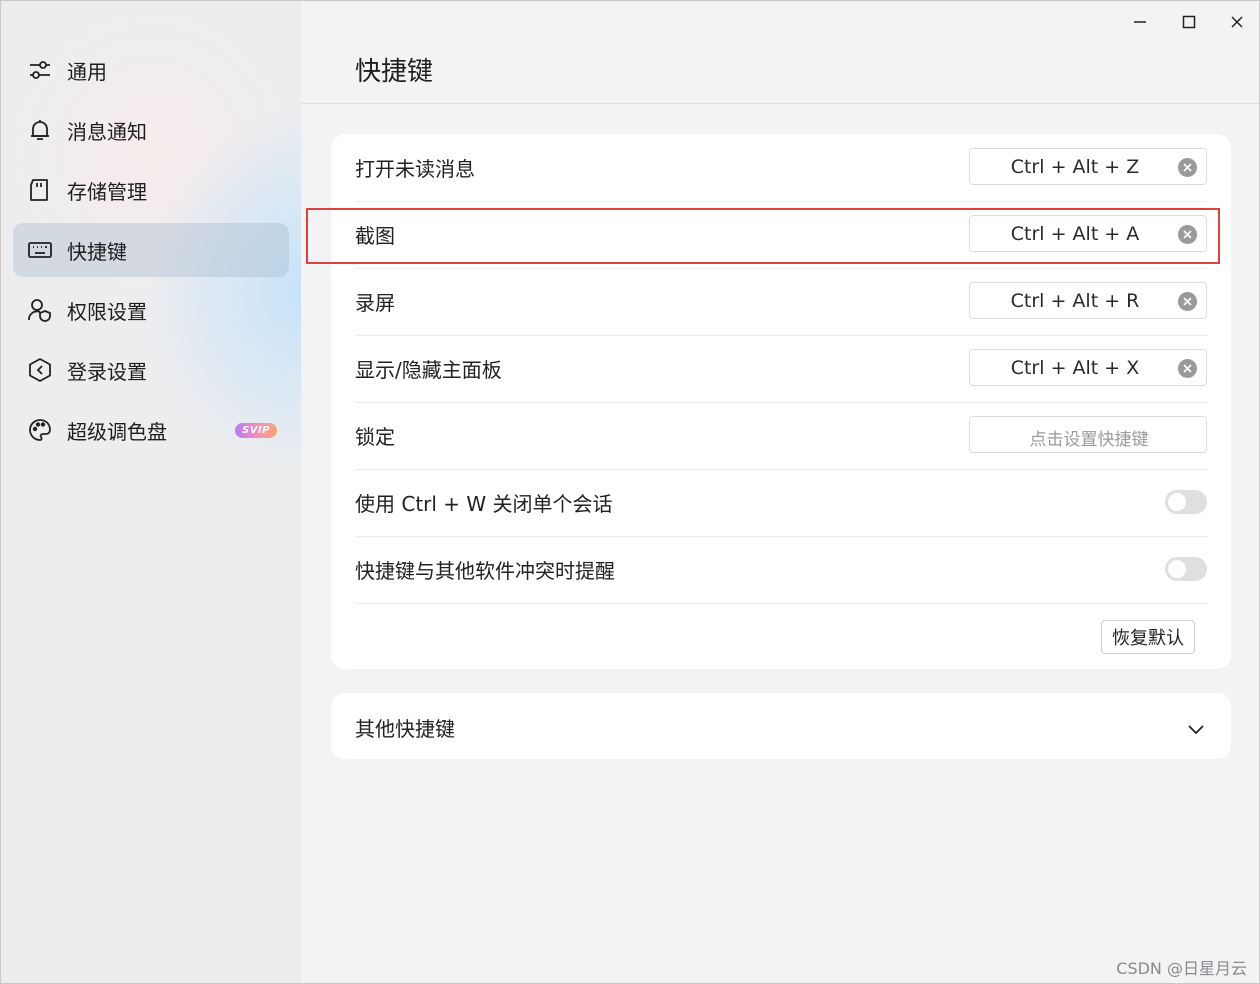 Image resolution: width=1260 pixels, height=984 pixels. What do you see at coordinates (484, 504) in the screenshot?
I see `toggle-label: 使用 Ctrl + W 关闭单个会话` at bounding box center [484, 504].